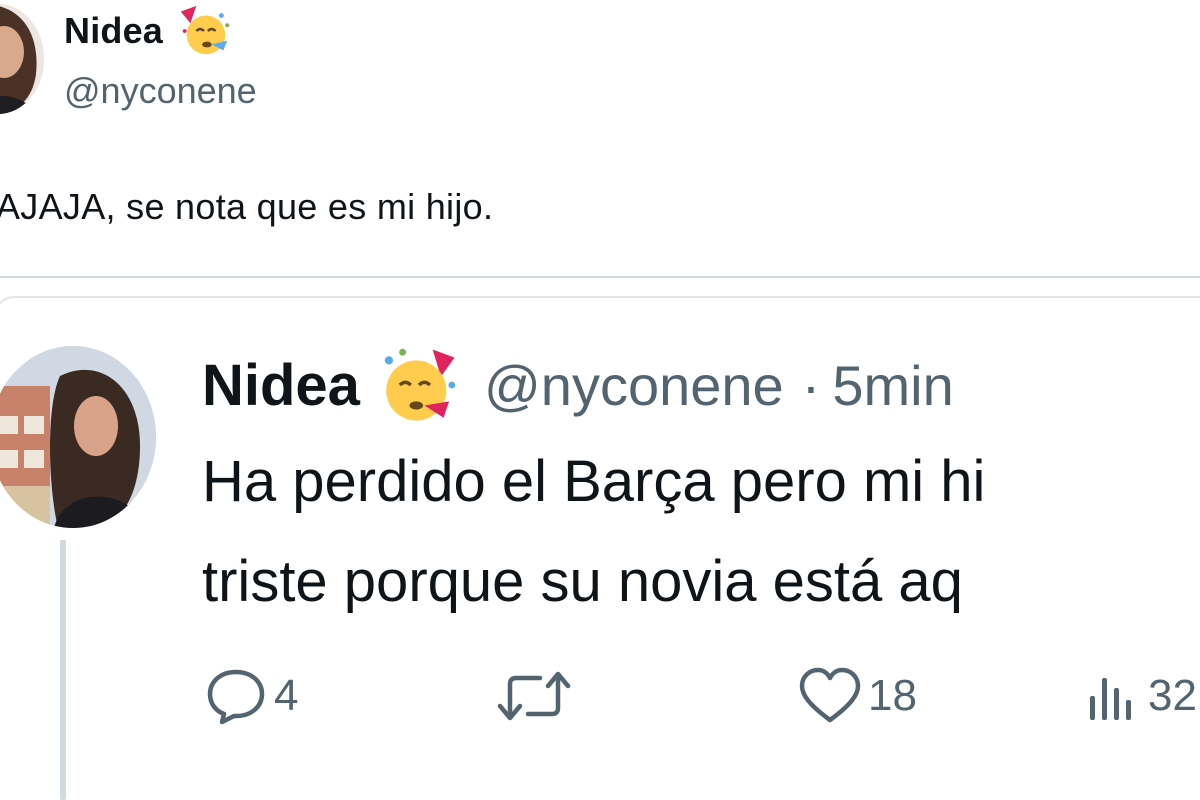 This screenshot has width=1200, height=800. What do you see at coordinates (281, 385) in the screenshot?
I see `quoted-author-name: Nidea` at bounding box center [281, 385].